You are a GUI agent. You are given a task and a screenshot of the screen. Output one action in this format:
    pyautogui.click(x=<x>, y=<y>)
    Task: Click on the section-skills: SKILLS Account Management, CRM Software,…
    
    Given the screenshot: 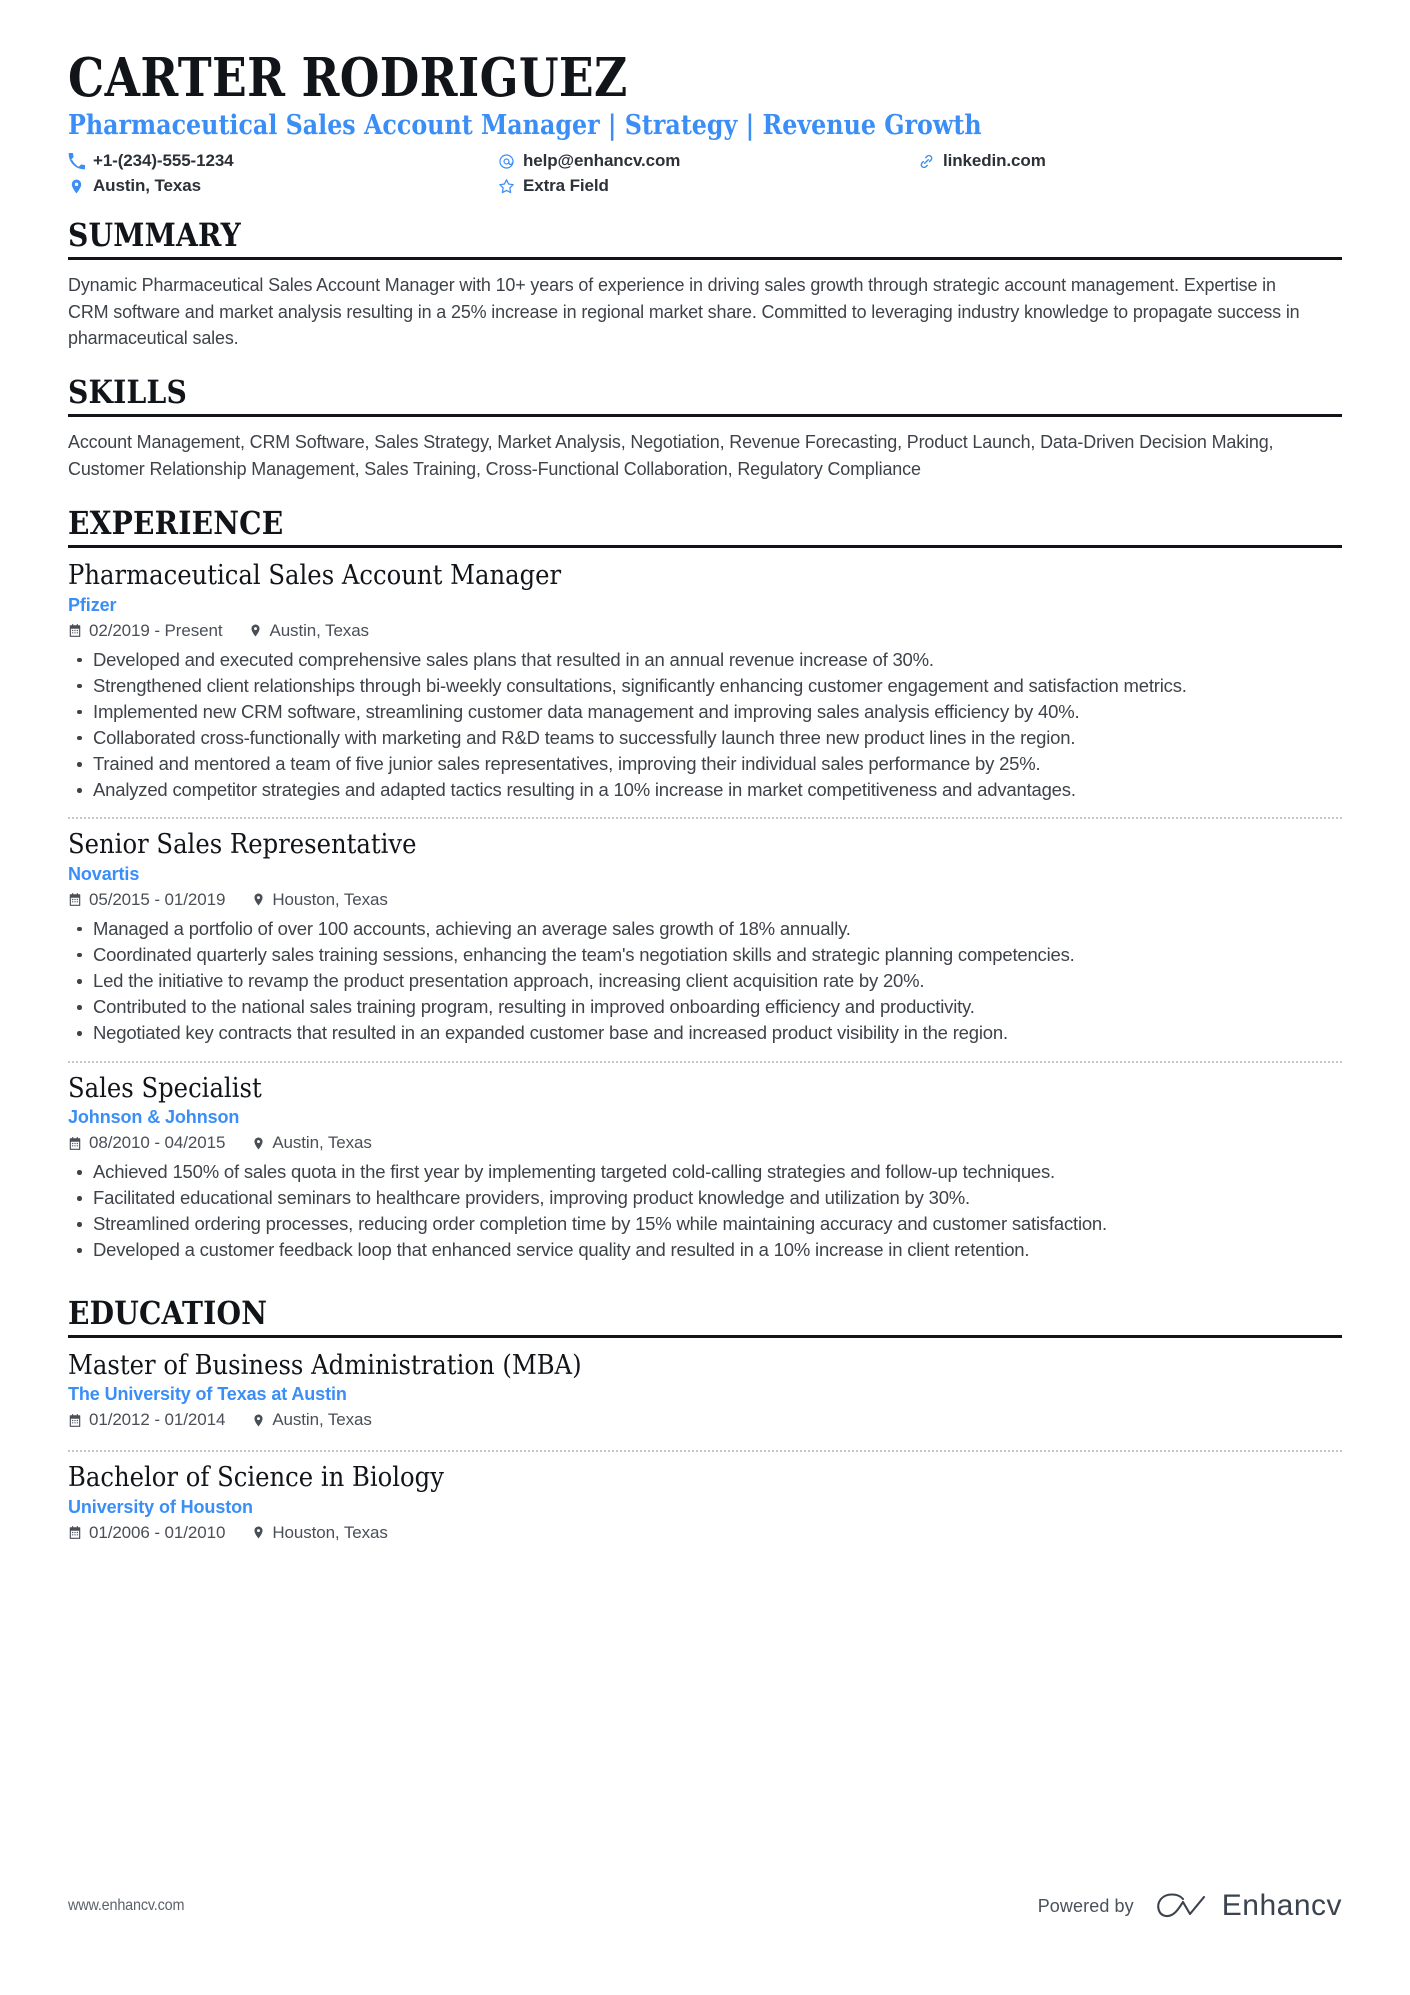 What is the action you would take?
    pyautogui.click(x=705, y=428)
    